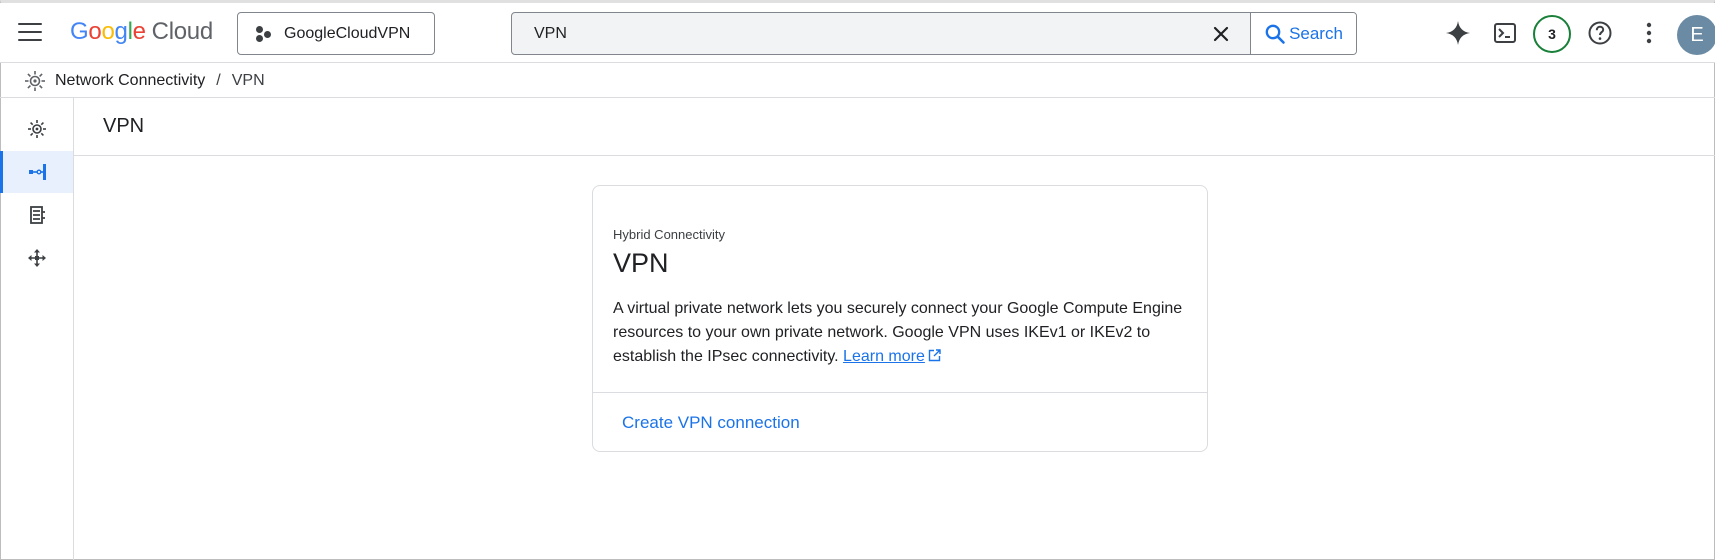  What do you see at coordinates (1649, 33) in the screenshot?
I see `more-vert-icon` at bounding box center [1649, 33].